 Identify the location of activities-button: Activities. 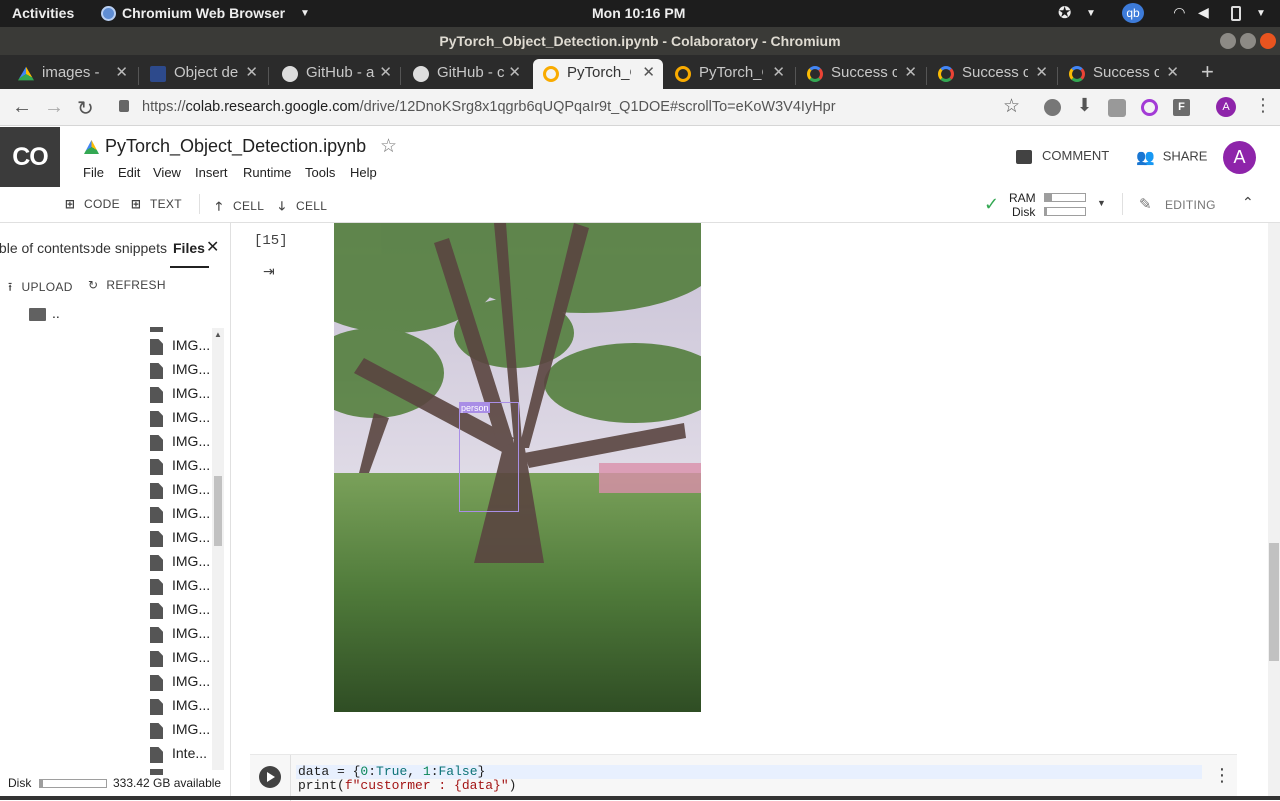
(43, 13).